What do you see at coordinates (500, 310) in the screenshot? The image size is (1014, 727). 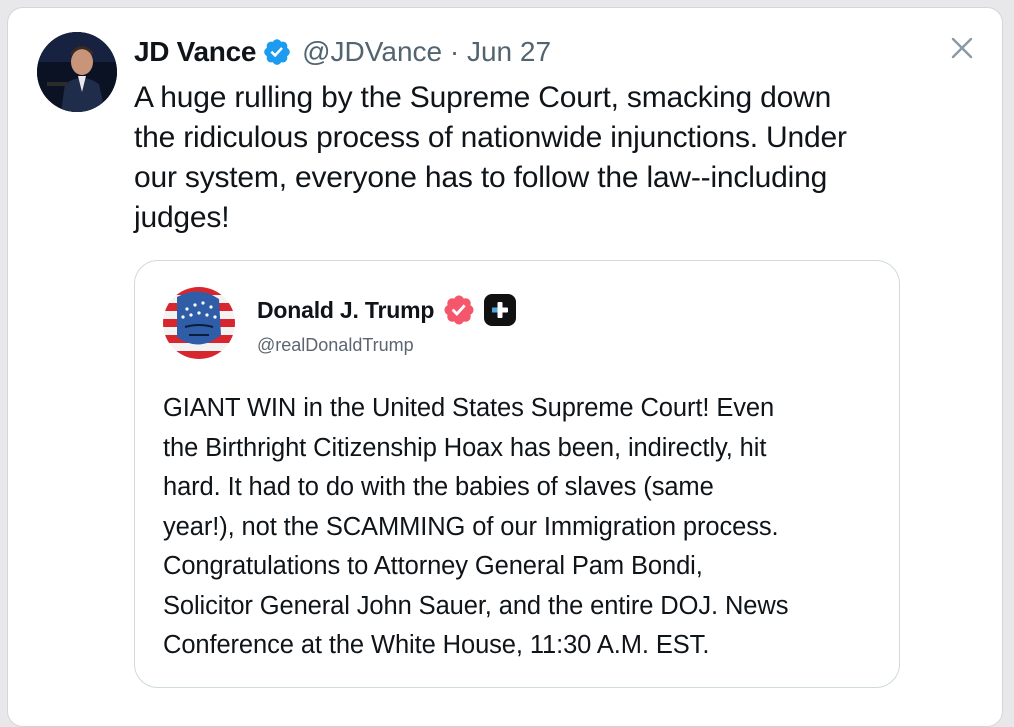 I see `plus-badge-icon` at bounding box center [500, 310].